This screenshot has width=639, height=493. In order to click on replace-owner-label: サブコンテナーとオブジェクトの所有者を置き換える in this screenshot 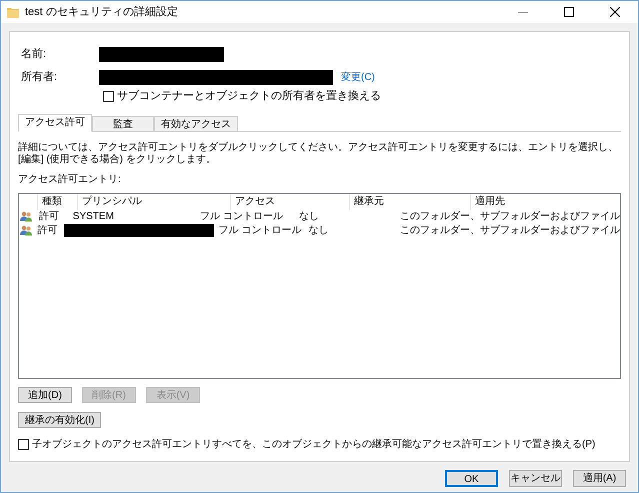, I will do `click(249, 96)`.